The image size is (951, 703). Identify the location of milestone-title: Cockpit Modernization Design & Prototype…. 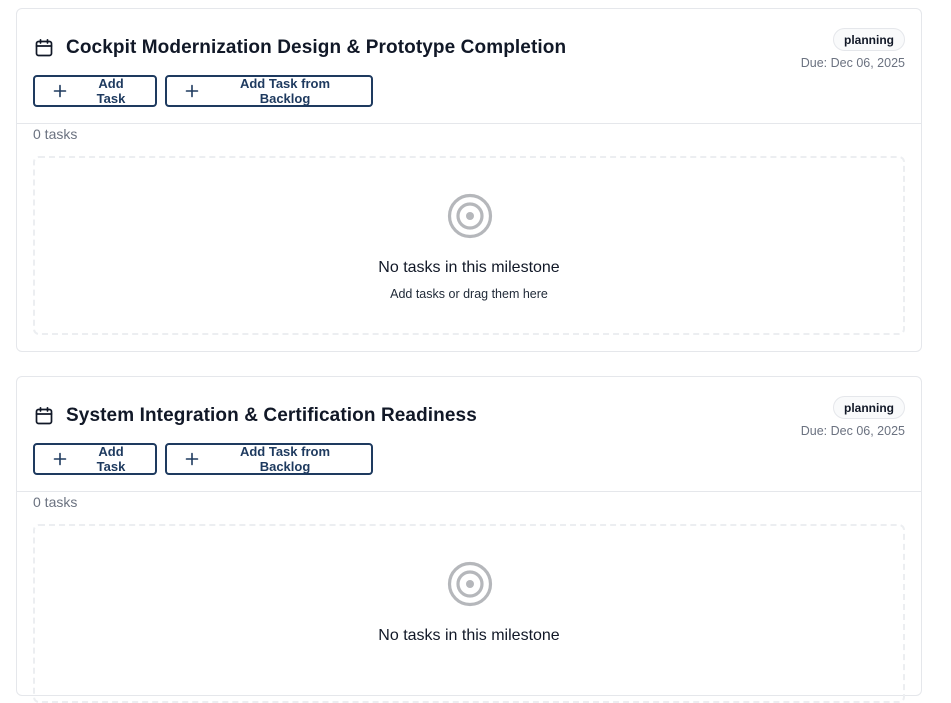
(316, 47).